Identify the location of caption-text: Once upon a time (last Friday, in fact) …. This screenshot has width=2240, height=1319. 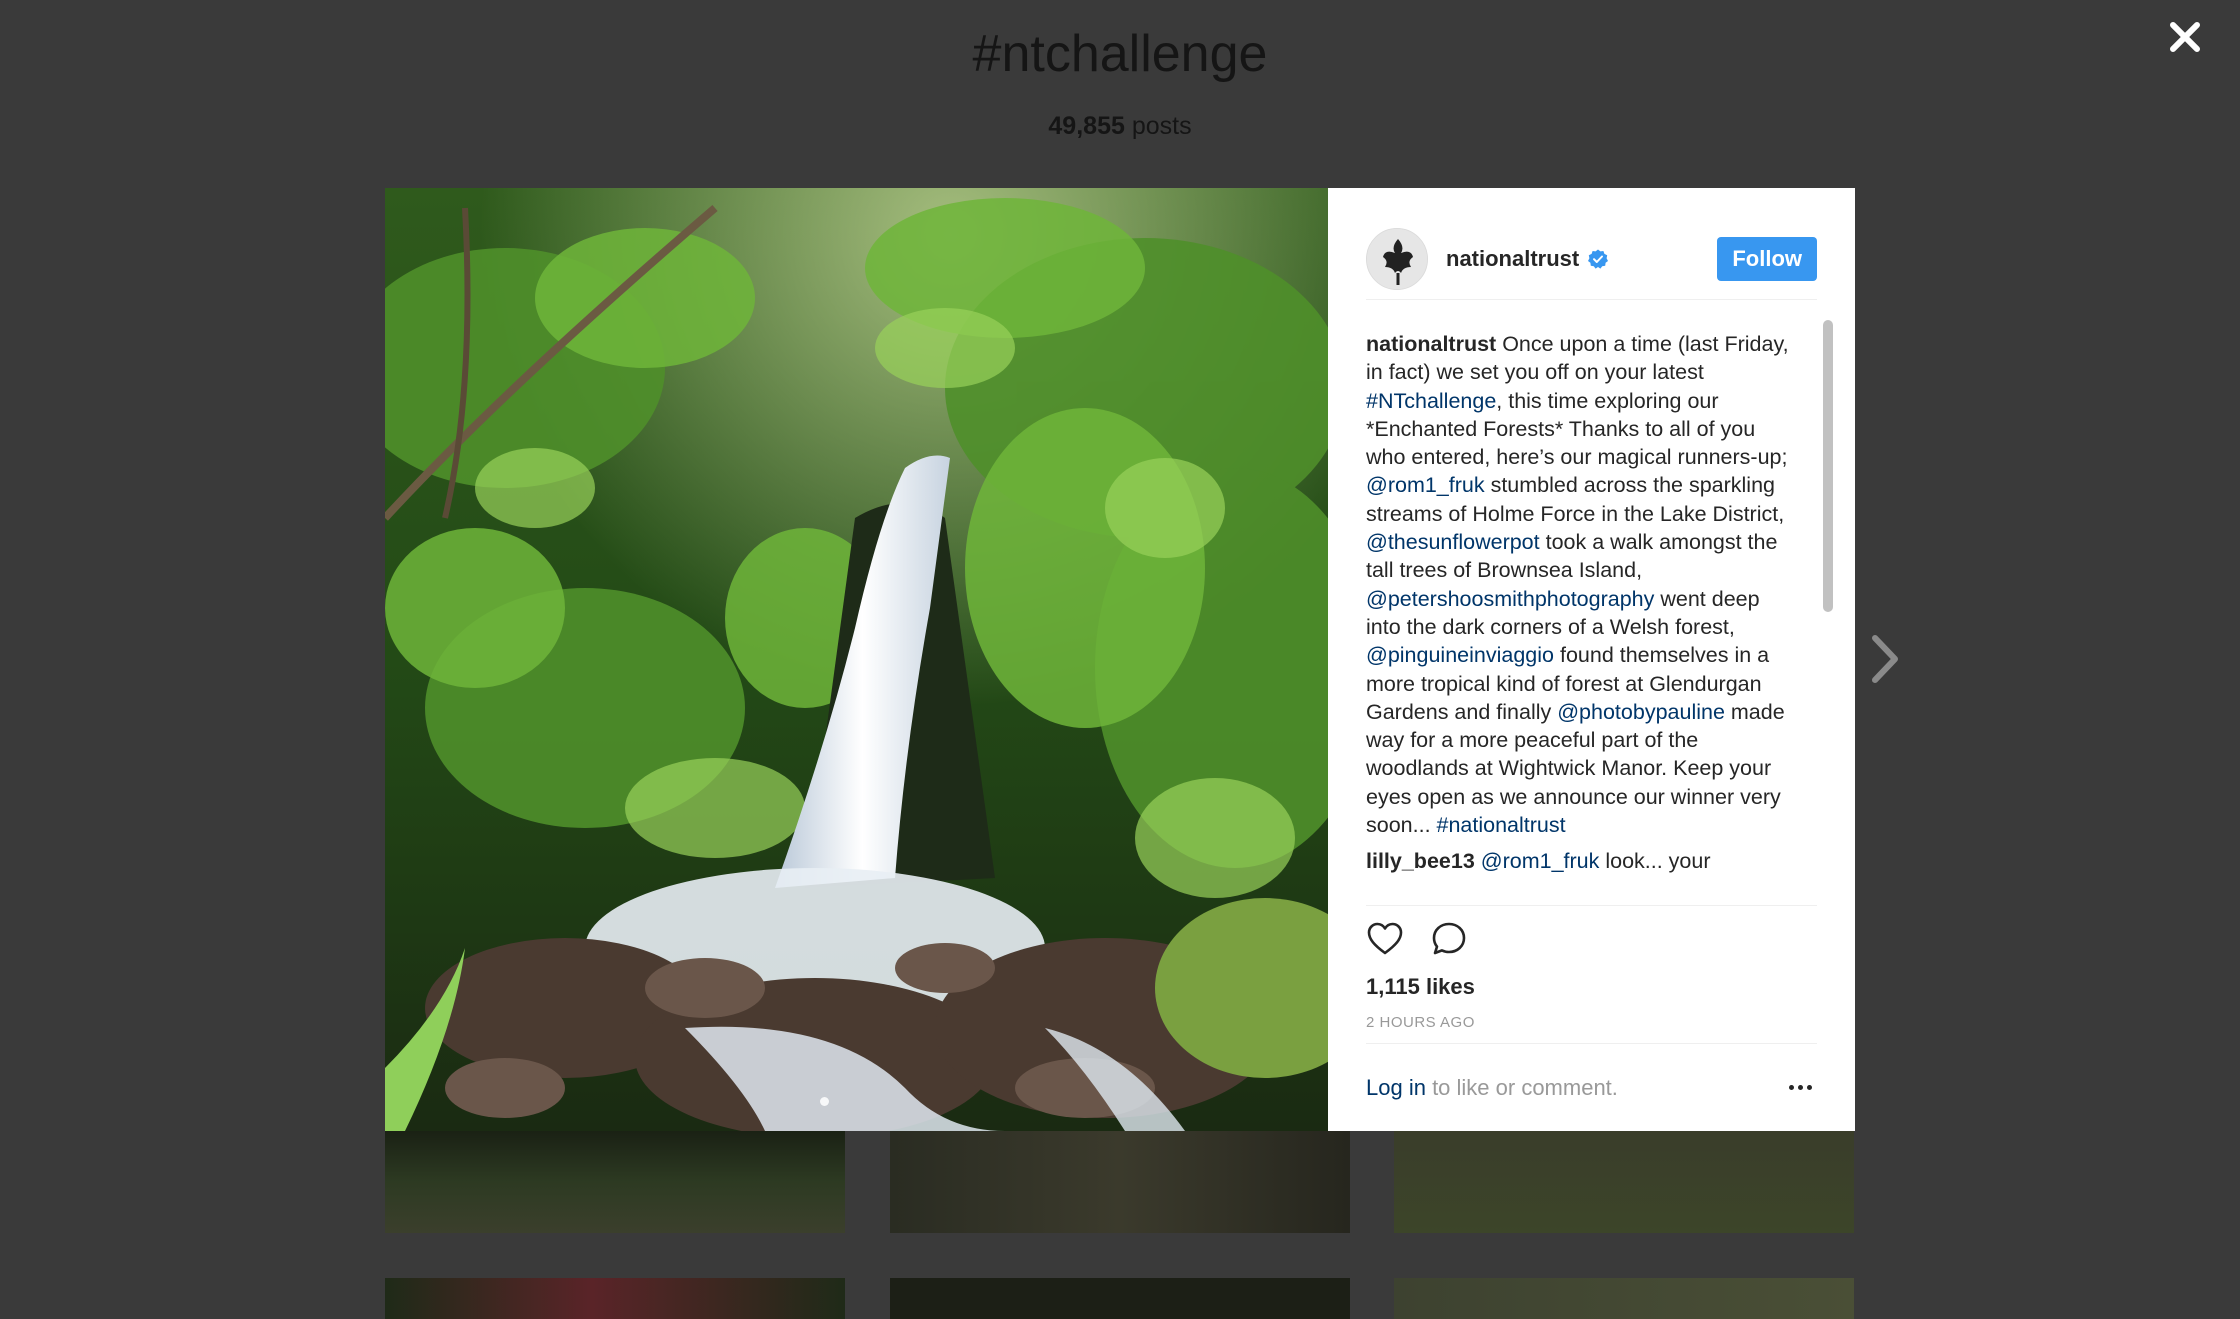
(1577, 584).